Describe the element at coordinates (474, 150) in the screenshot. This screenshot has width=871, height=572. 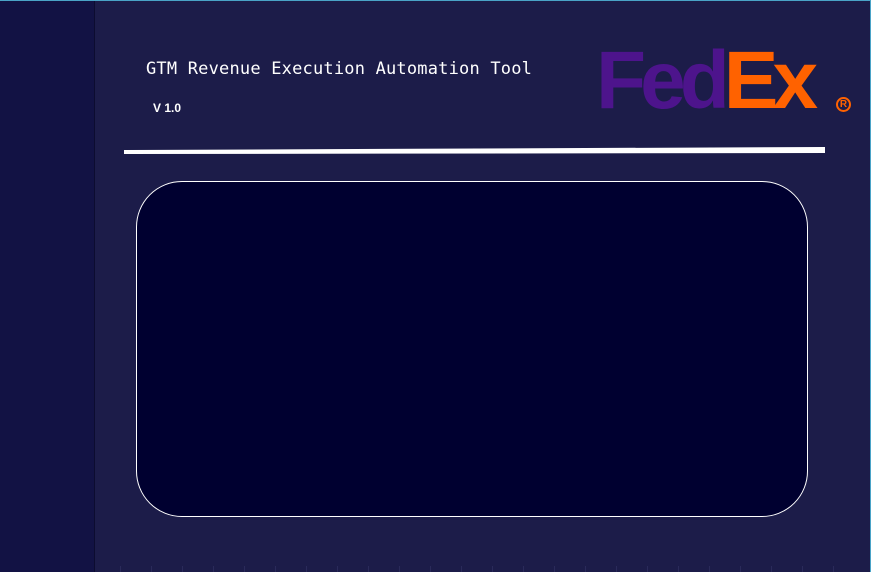
I see `header-divider` at that location.